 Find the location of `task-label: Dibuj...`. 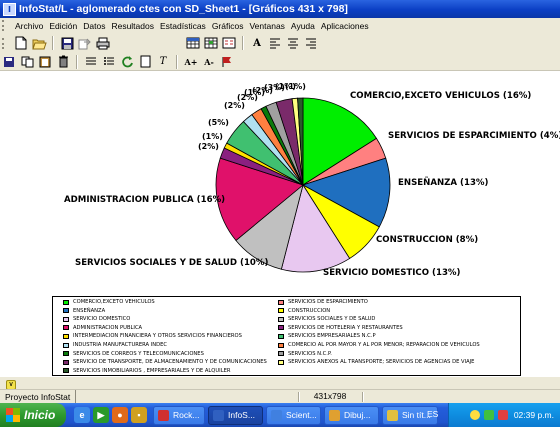

task-label: Dibuj... is located at coordinates (357, 415).